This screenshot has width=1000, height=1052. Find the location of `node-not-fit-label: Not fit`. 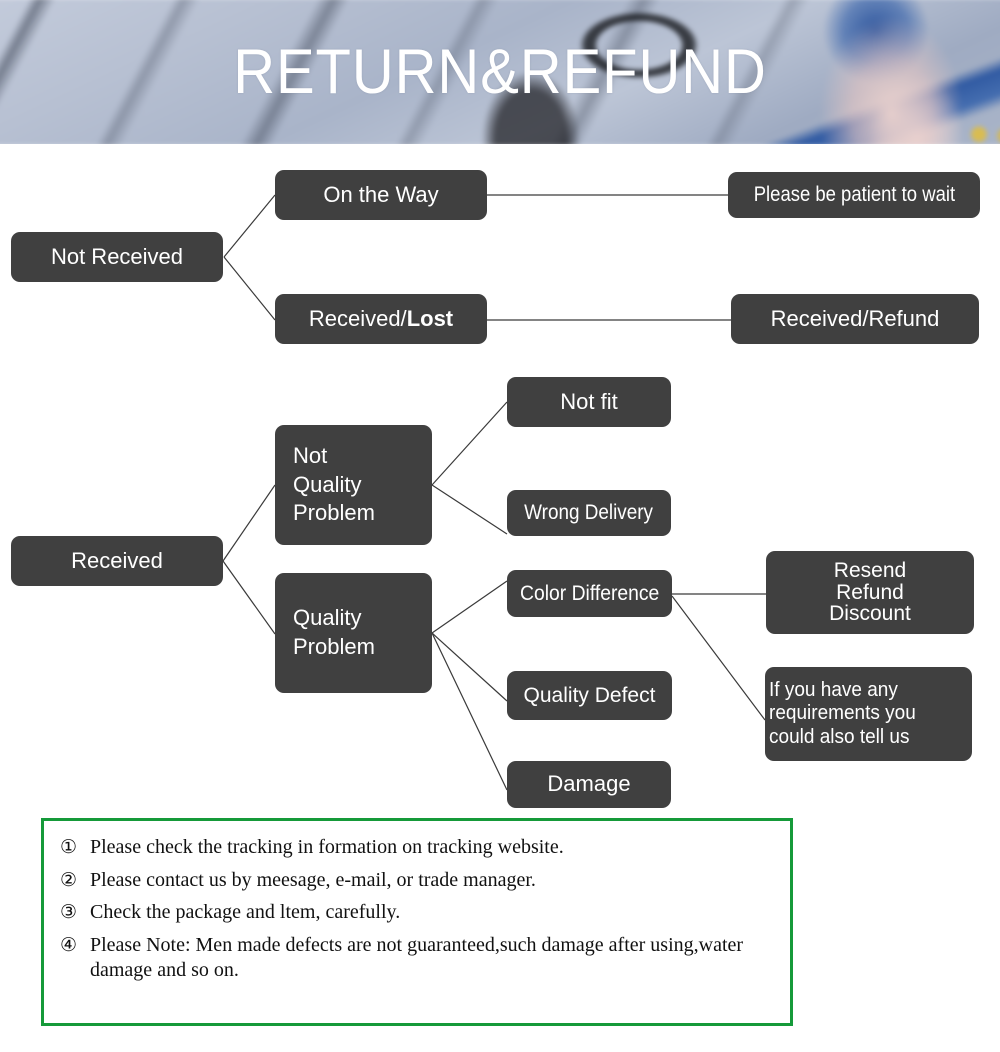

node-not-fit-label: Not fit is located at coordinates (589, 401).